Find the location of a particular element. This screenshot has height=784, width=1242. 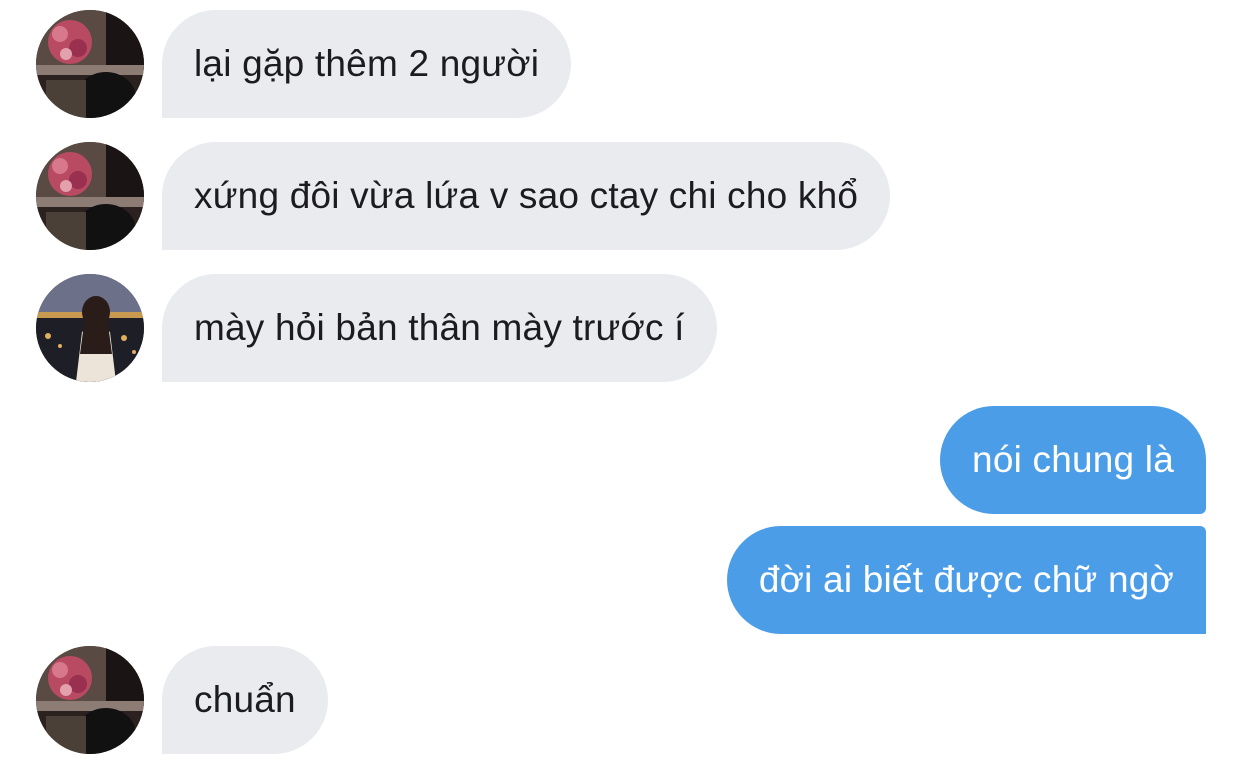

message-text: nói chung là is located at coordinates (1073, 459).